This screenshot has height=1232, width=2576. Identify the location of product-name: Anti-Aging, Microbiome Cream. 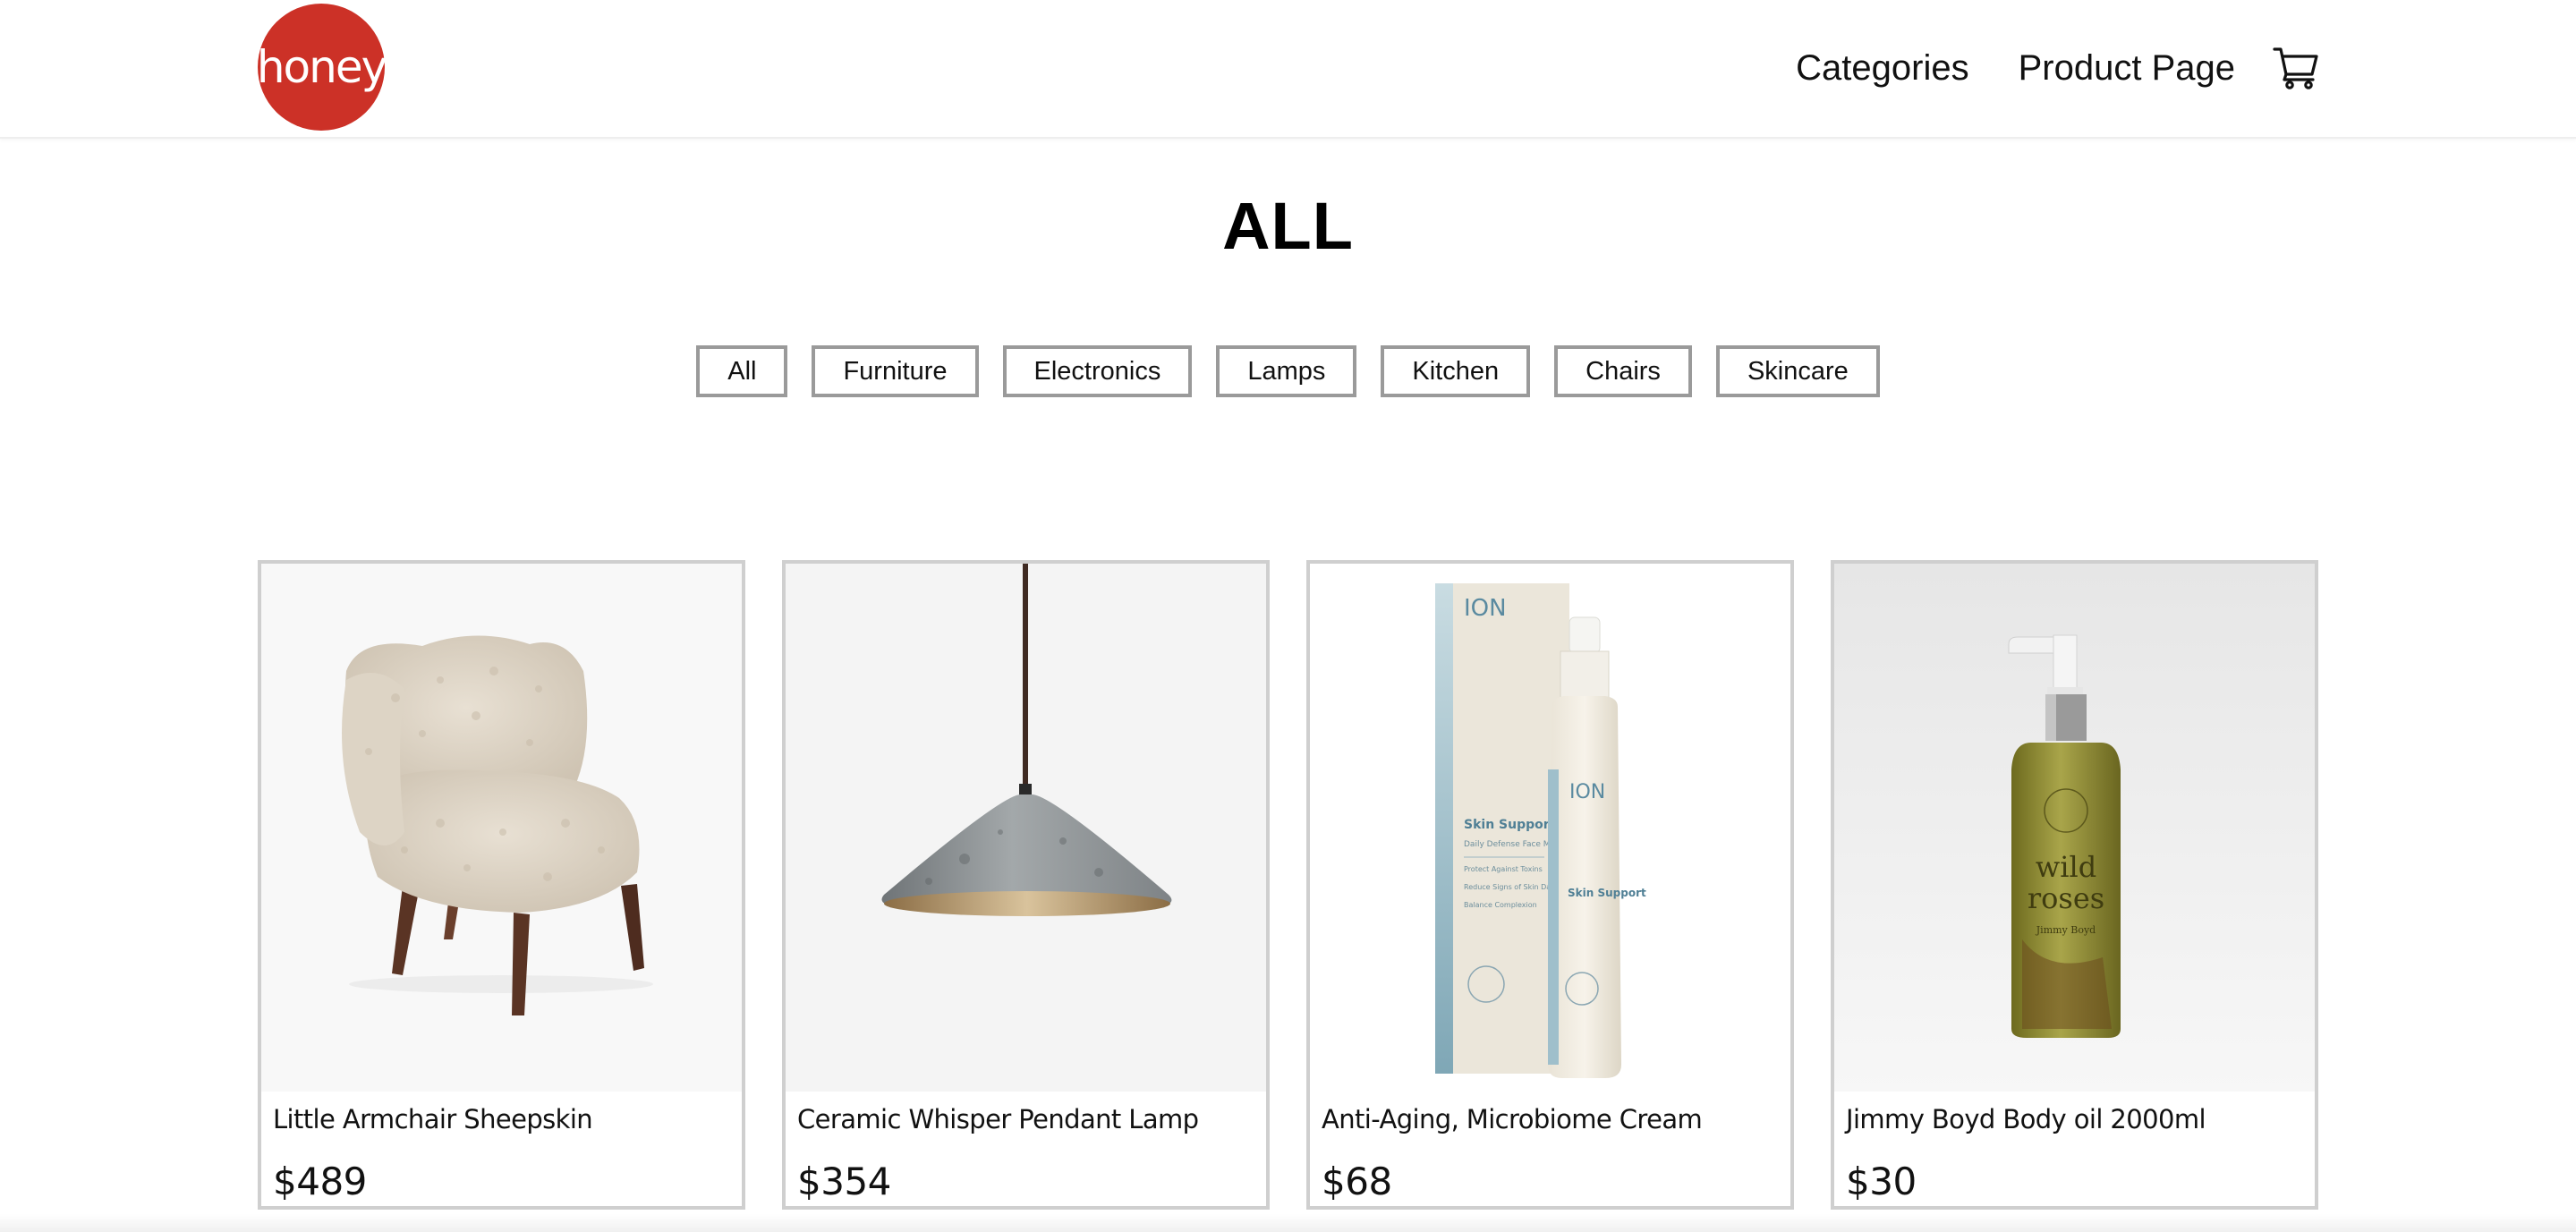
(1512, 1119).